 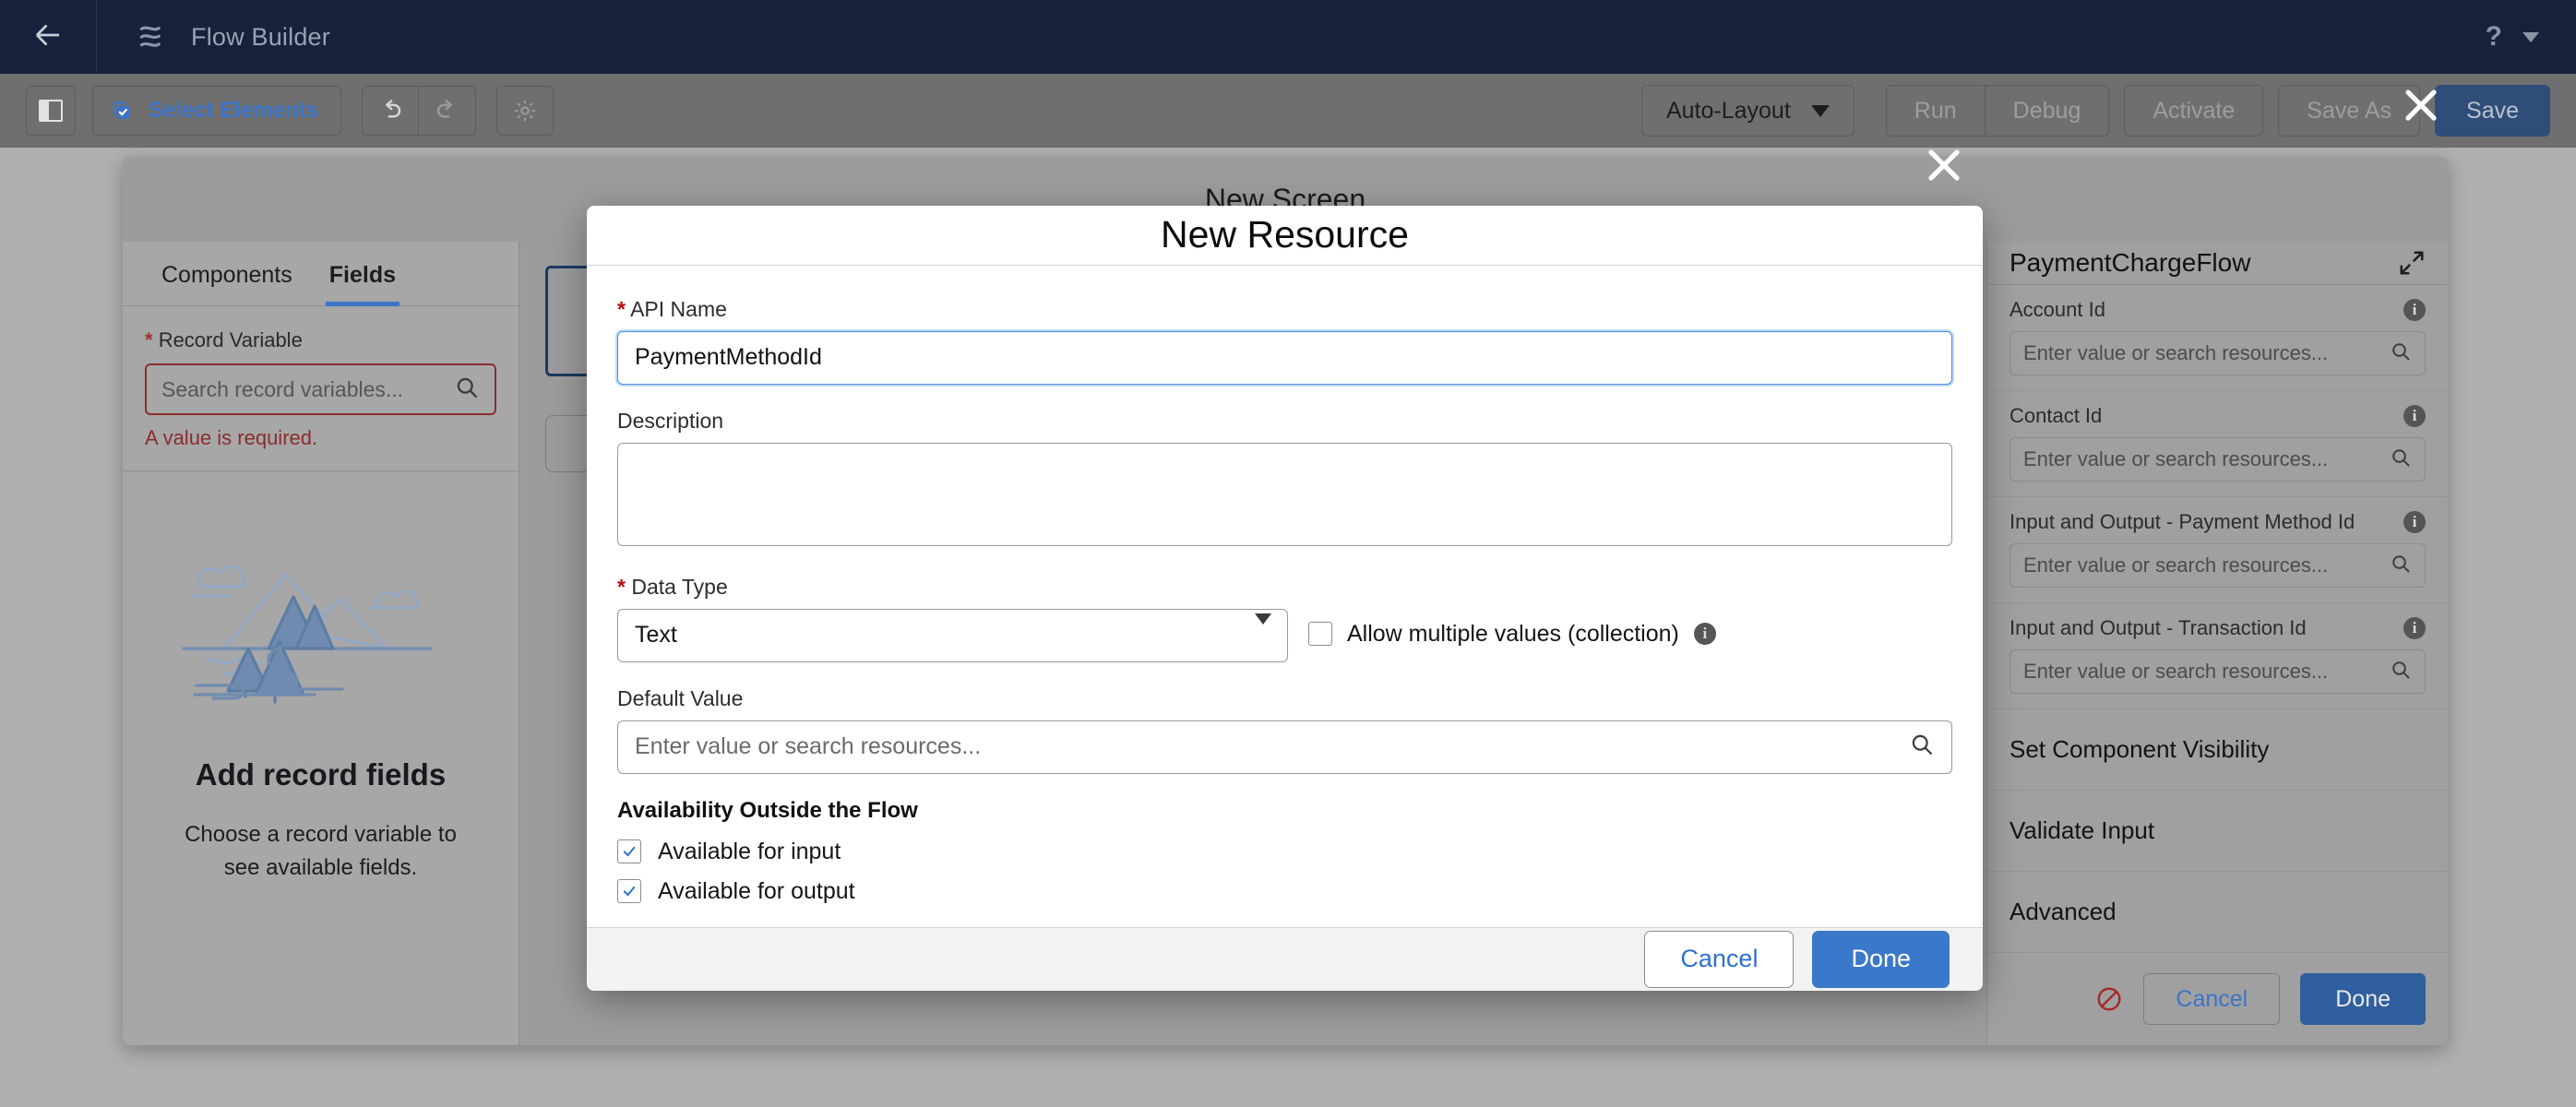 I want to click on auto-layout-label: Auto-Layout, so click(x=1728, y=110).